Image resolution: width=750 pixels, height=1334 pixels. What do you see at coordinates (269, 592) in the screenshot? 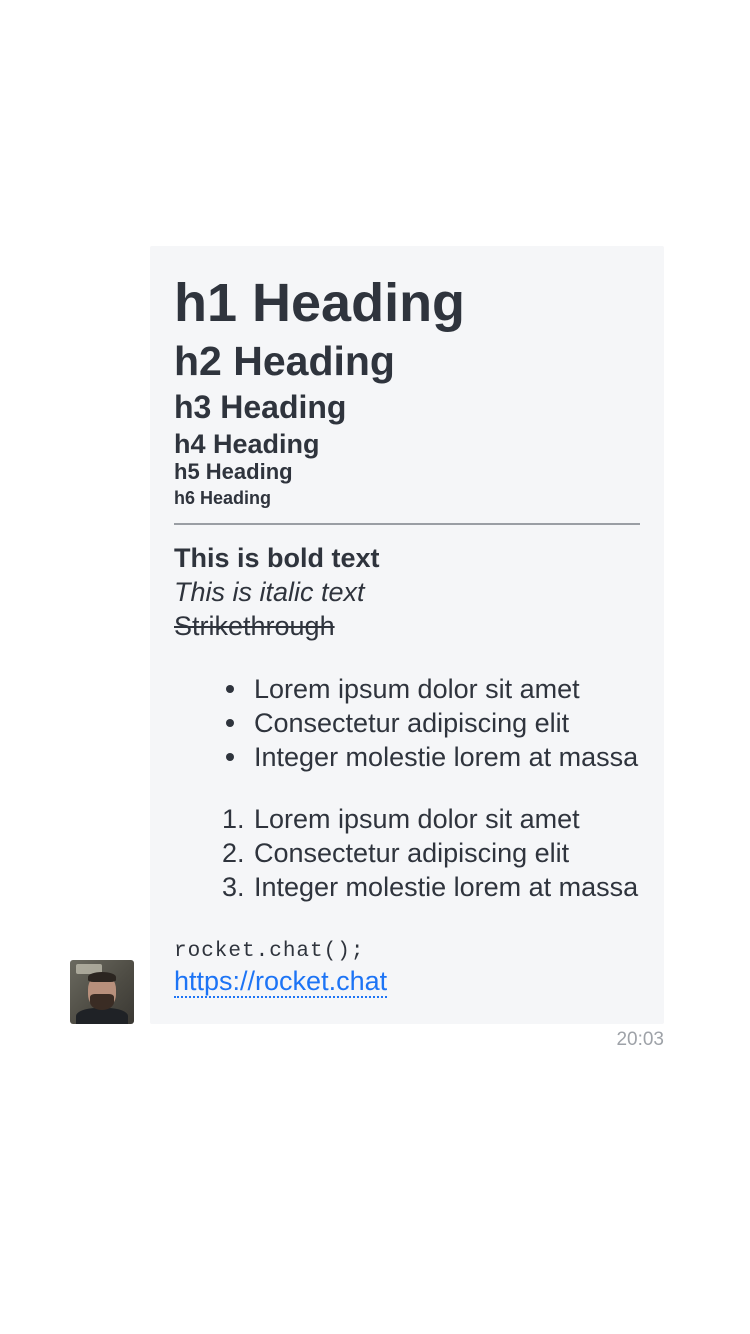
I see `italic-text: This is italic text` at bounding box center [269, 592].